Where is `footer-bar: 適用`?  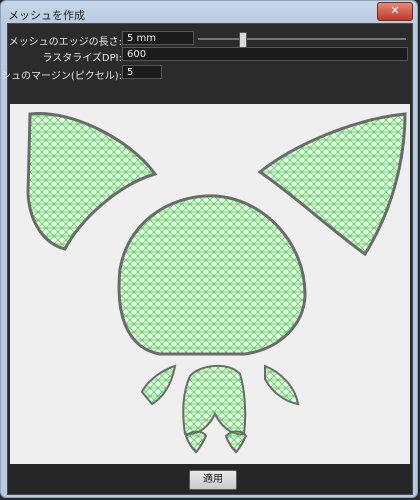 footer-bar: 適用 is located at coordinates (210, 479).